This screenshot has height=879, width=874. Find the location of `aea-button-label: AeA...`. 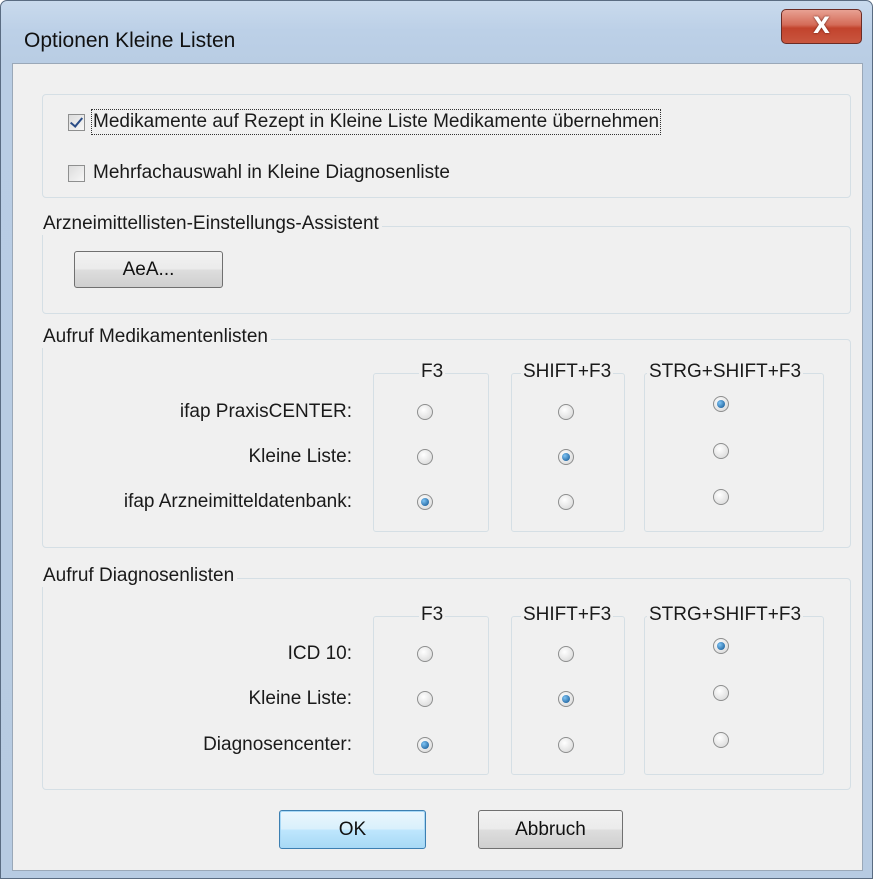

aea-button-label: AeA... is located at coordinates (148, 269).